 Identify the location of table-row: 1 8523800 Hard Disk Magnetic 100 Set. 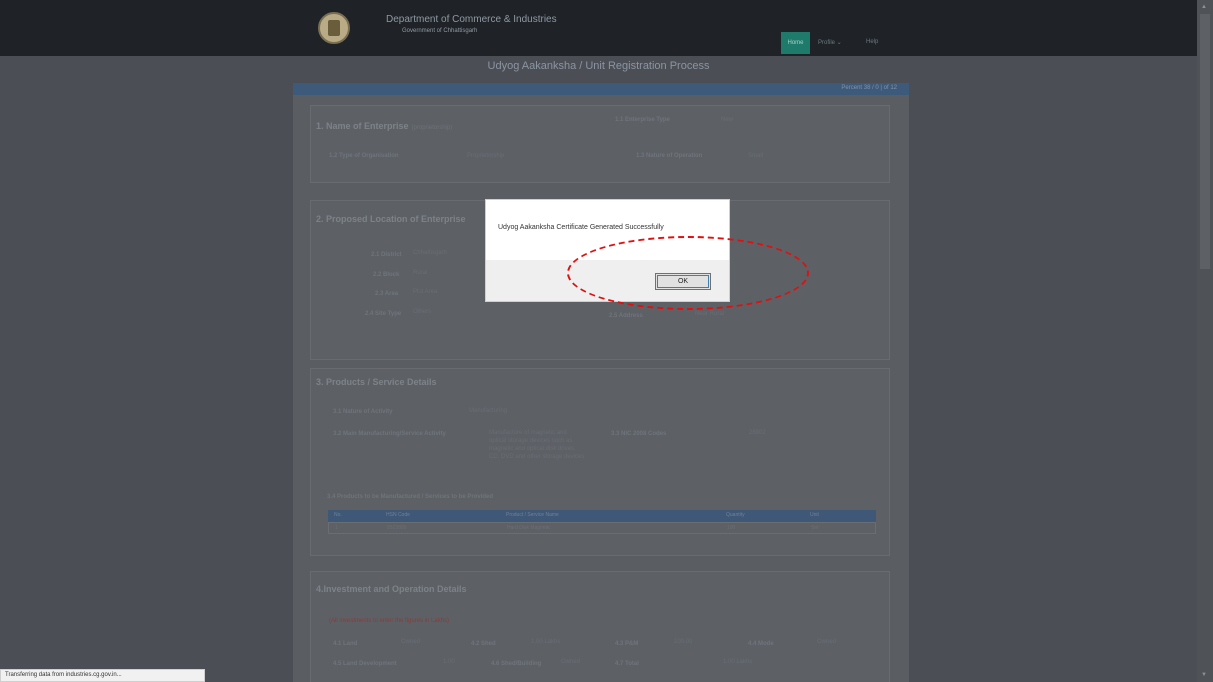
(602, 528).